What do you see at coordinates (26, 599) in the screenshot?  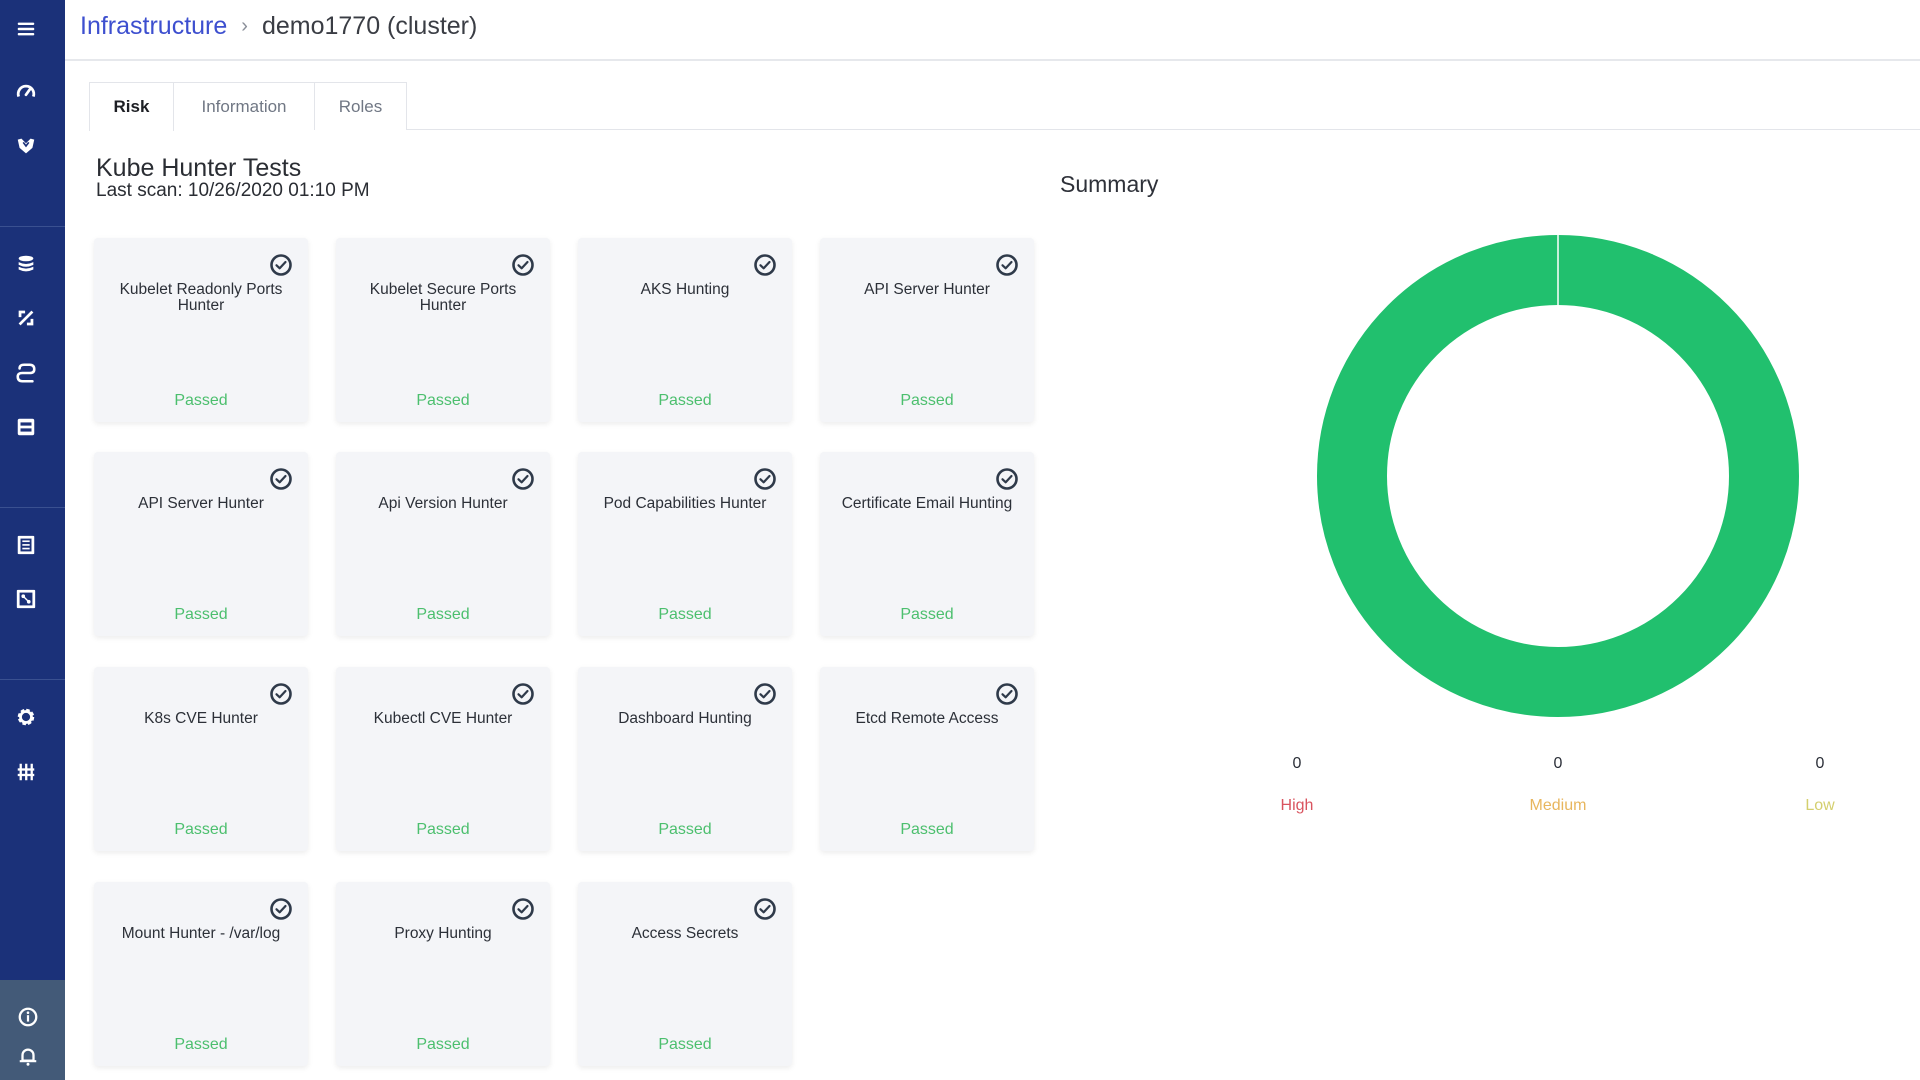 I see `graph-icon` at bounding box center [26, 599].